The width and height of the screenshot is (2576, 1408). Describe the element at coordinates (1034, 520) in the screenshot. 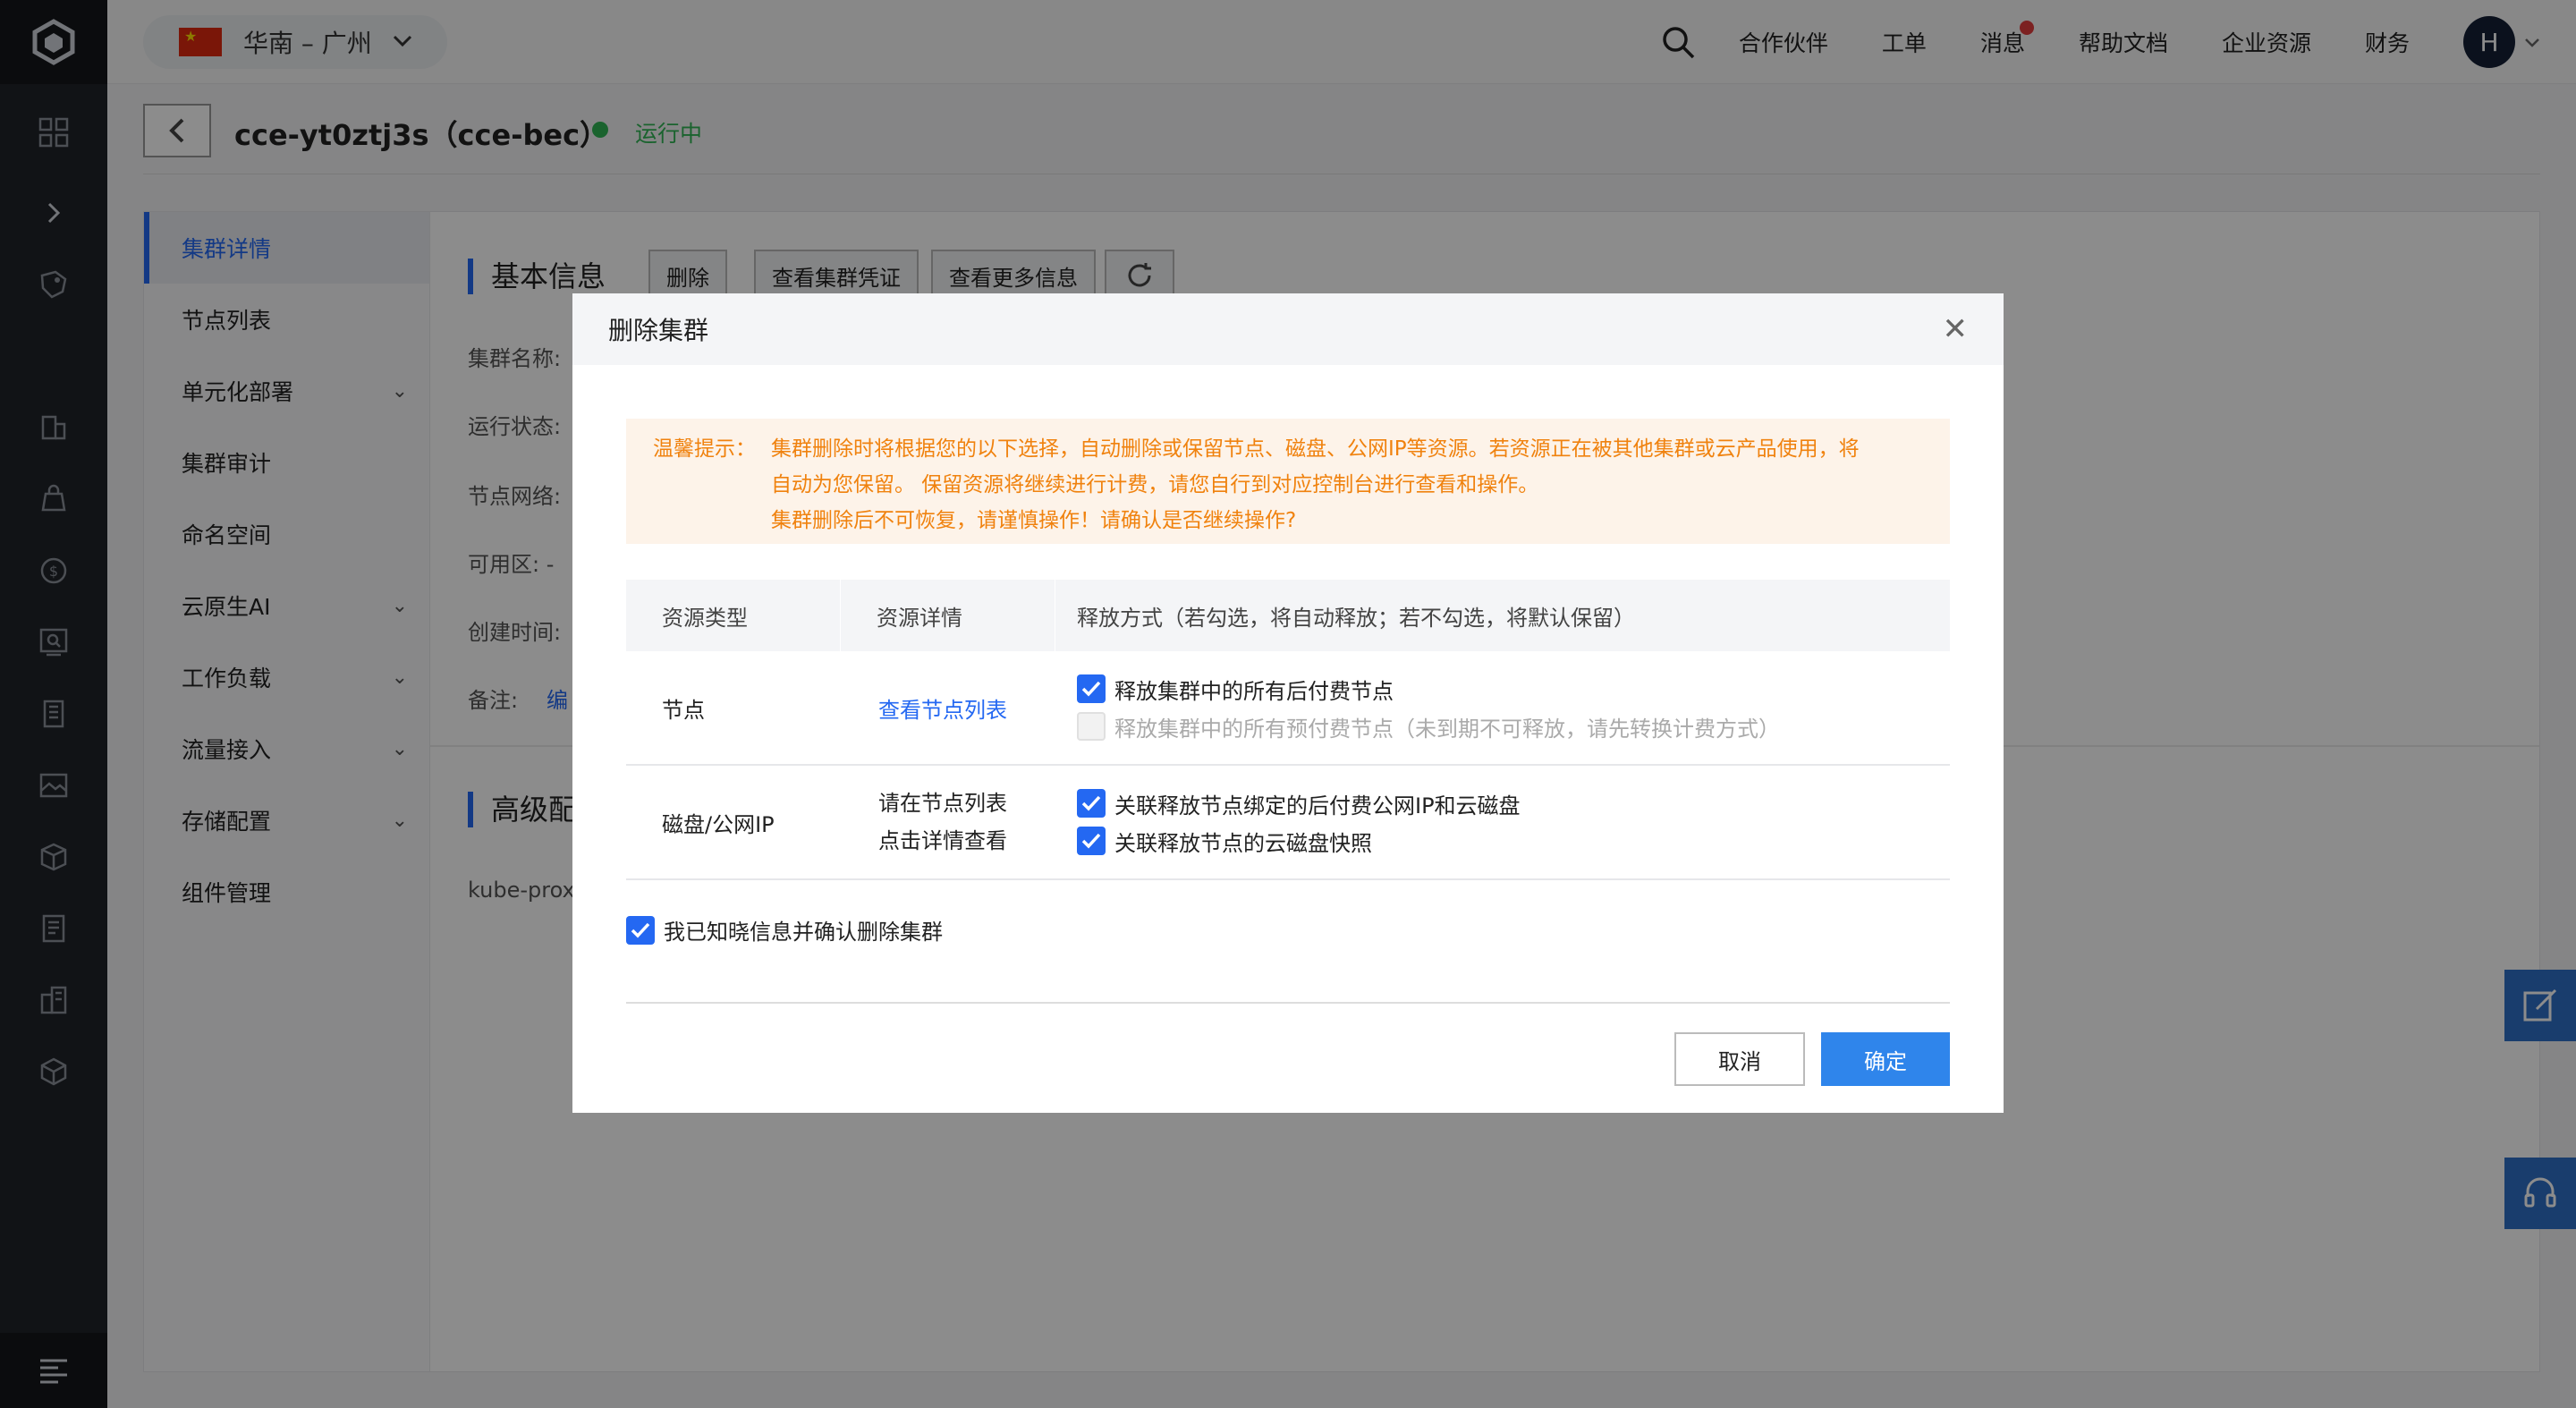

I see `notice-line: 集群删除后不可恢复，请谨慎操作！请确认是否继续操作?` at that location.